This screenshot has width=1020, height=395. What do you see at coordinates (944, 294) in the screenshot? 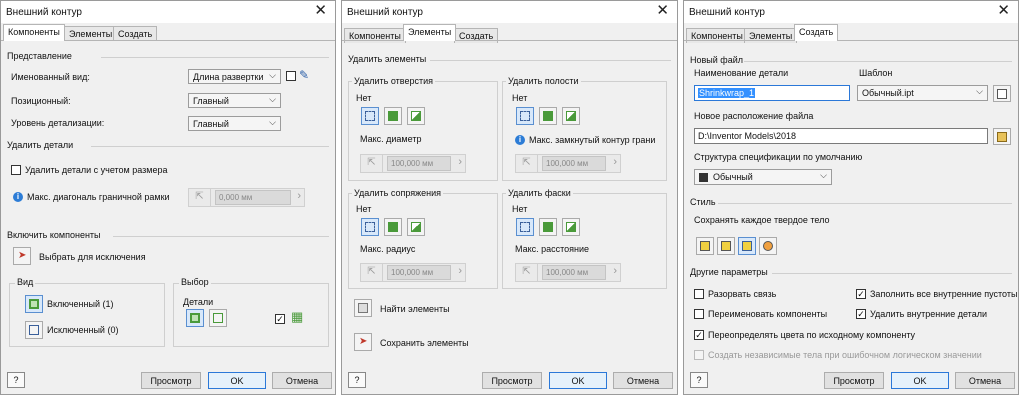
I see `fill-voids-label: Заполнить все внутренние пустоты` at bounding box center [944, 294].